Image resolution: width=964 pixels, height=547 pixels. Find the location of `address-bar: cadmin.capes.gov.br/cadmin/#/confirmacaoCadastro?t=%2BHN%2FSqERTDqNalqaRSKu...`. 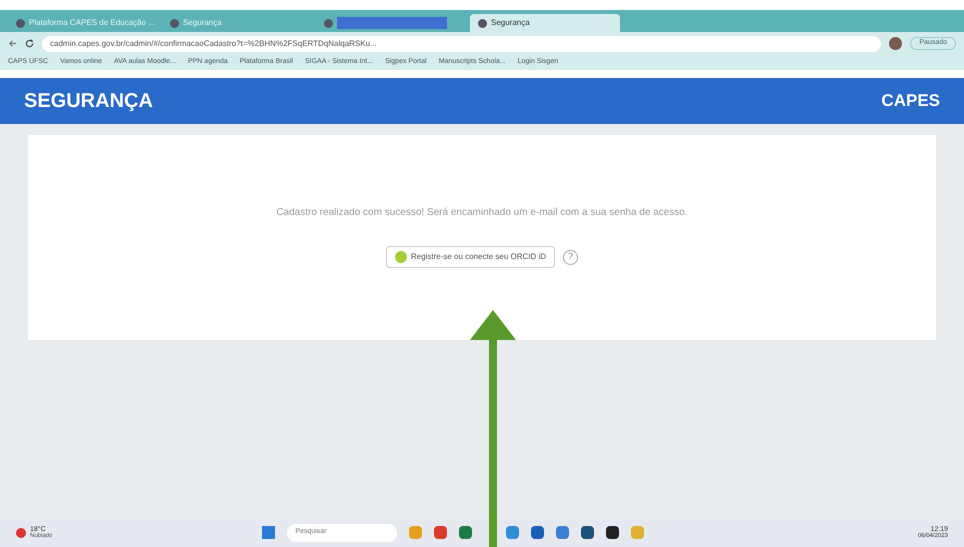

address-bar: cadmin.capes.gov.br/cadmin/#/confirmacaoCadastro?t=%2BHN%2FSqERTDqNalqaRSKu... is located at coordinates (462, 44).